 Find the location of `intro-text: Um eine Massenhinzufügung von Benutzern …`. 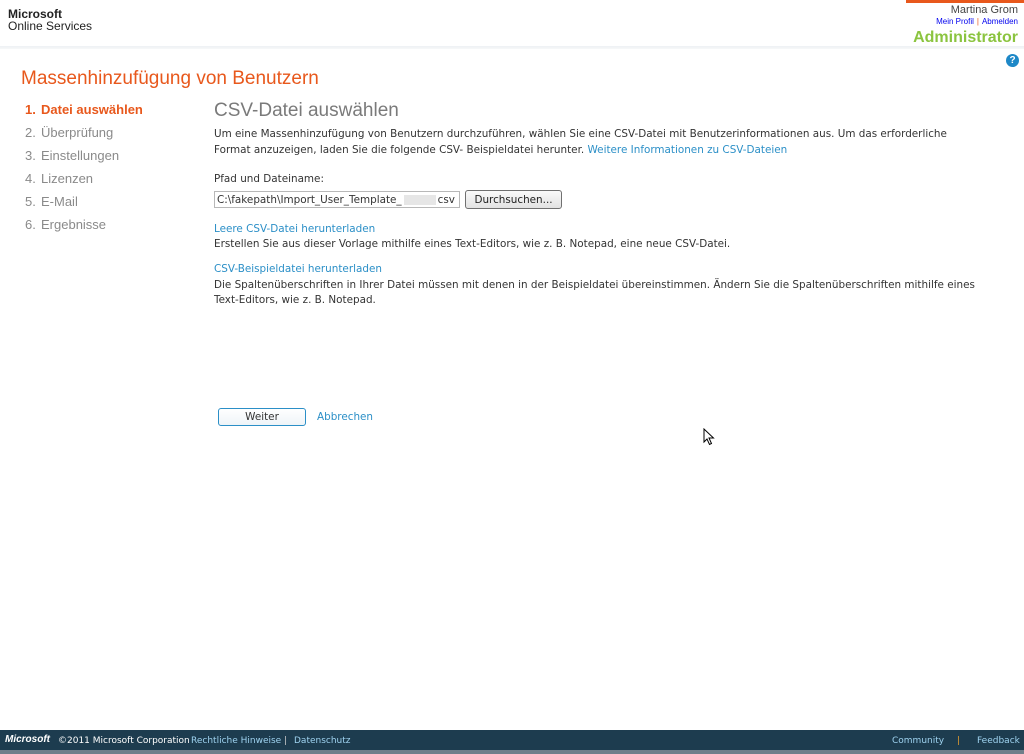

intro-text: Um eine Massenhinzufügung von Benutzern … is located at coordinates (599, 142).